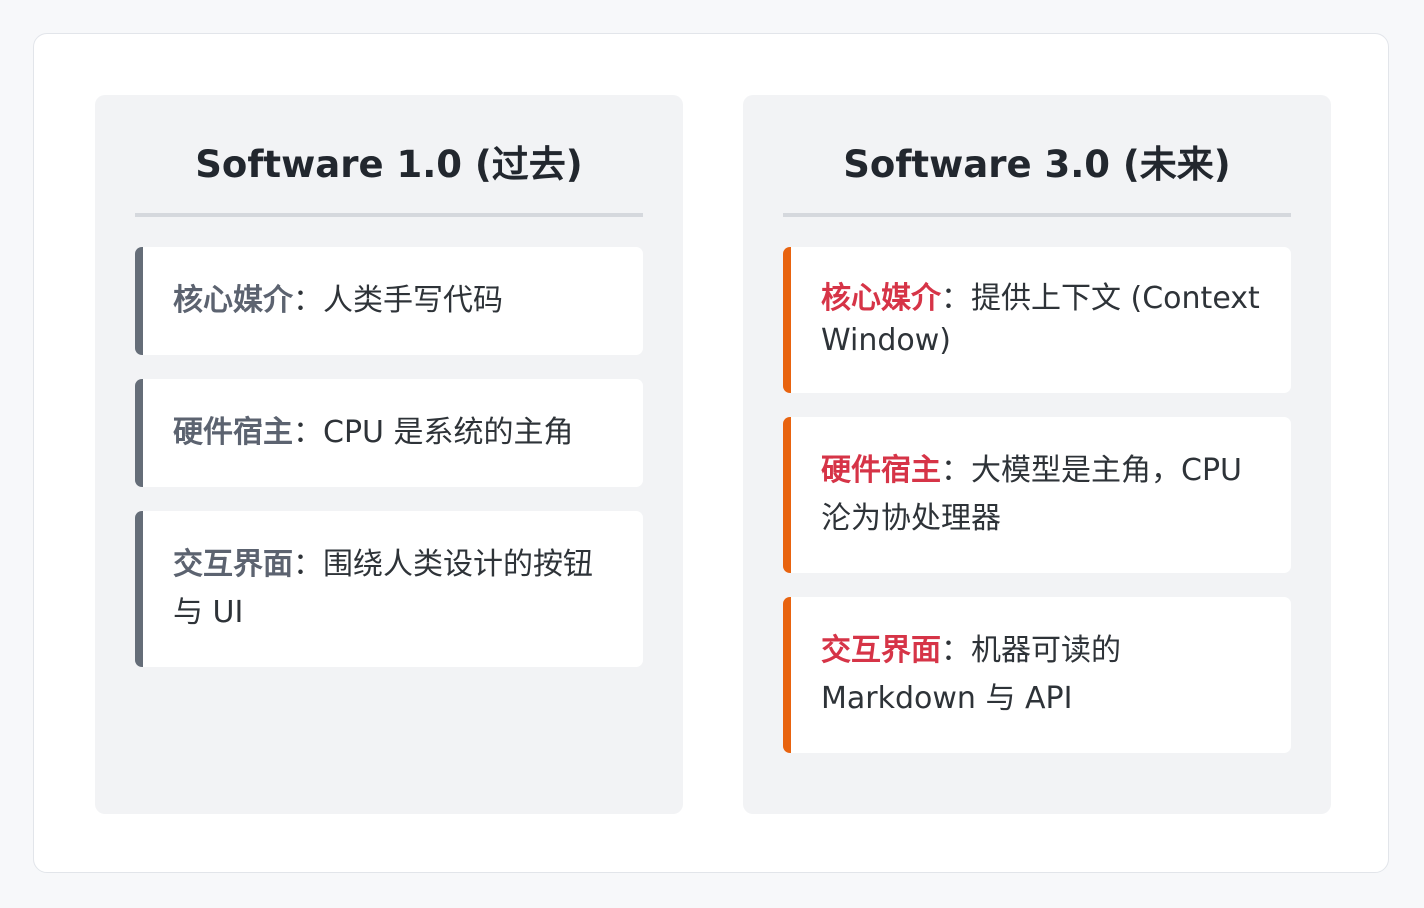  I want to click on software-1-item-interface: 交互界面：围绕人类设计的按钮与 UI, so click(389, 589).